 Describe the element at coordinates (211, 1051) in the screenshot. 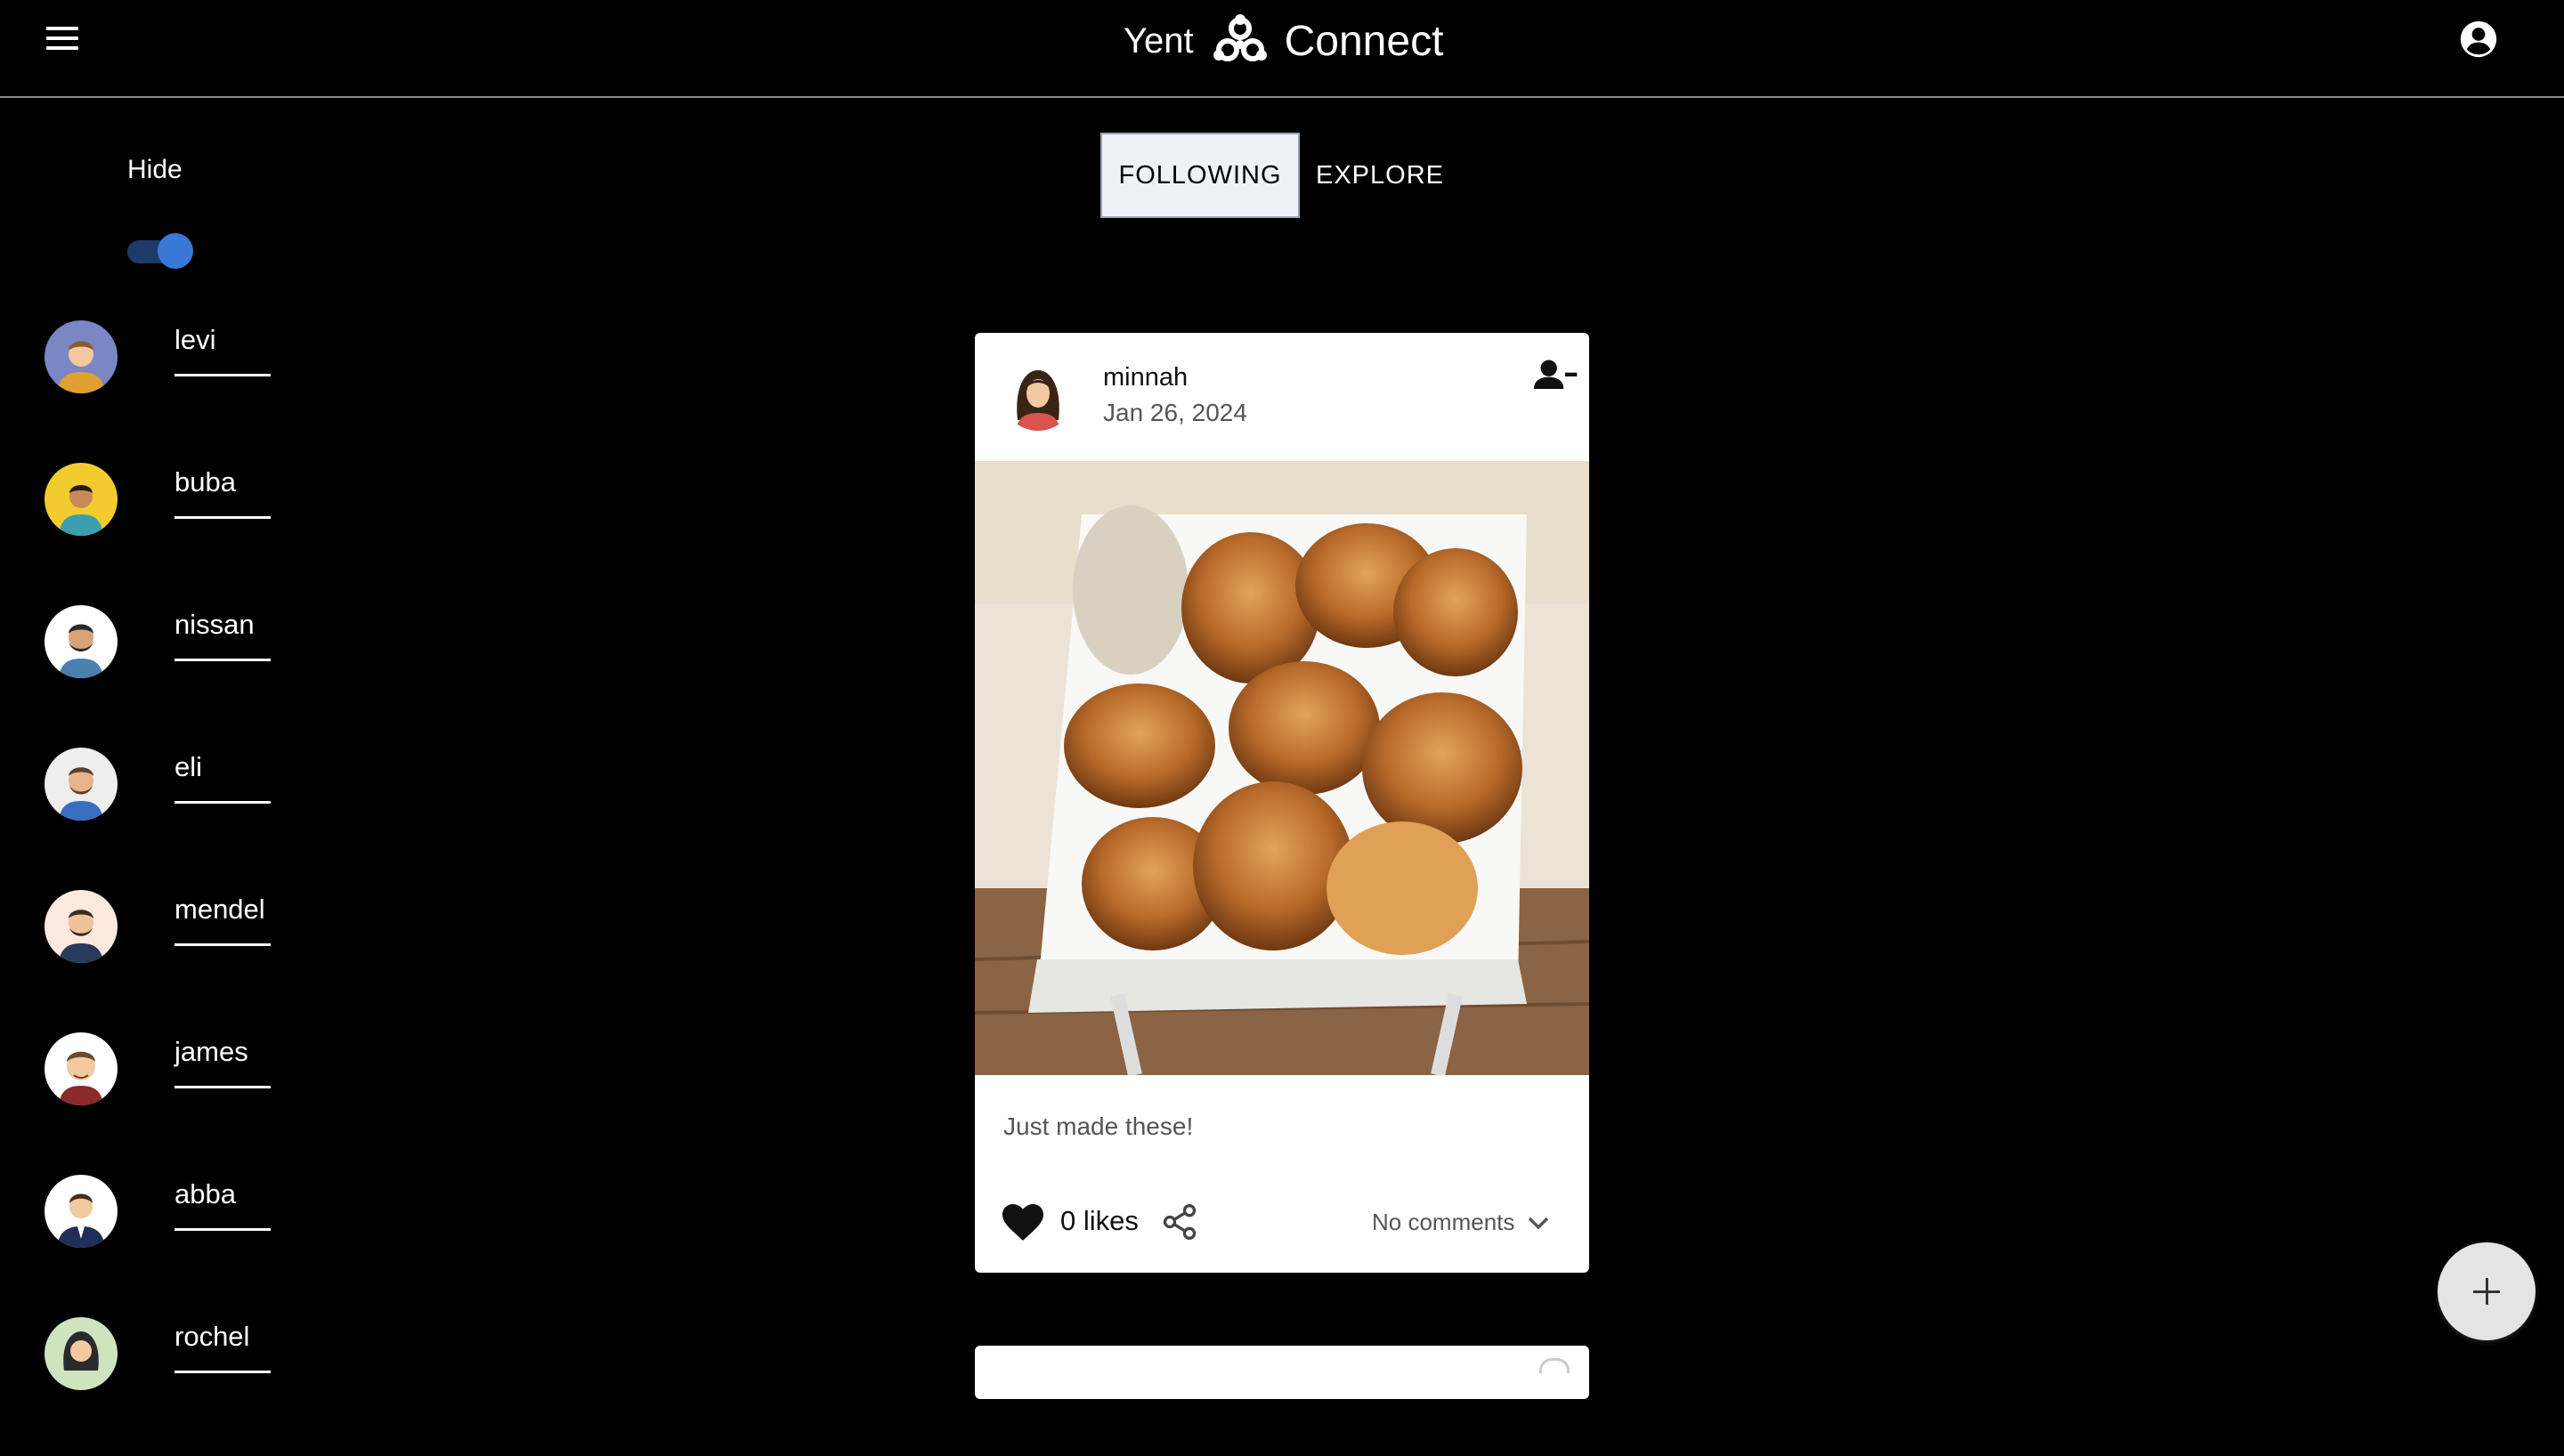

I see `user-name: james` at that location.